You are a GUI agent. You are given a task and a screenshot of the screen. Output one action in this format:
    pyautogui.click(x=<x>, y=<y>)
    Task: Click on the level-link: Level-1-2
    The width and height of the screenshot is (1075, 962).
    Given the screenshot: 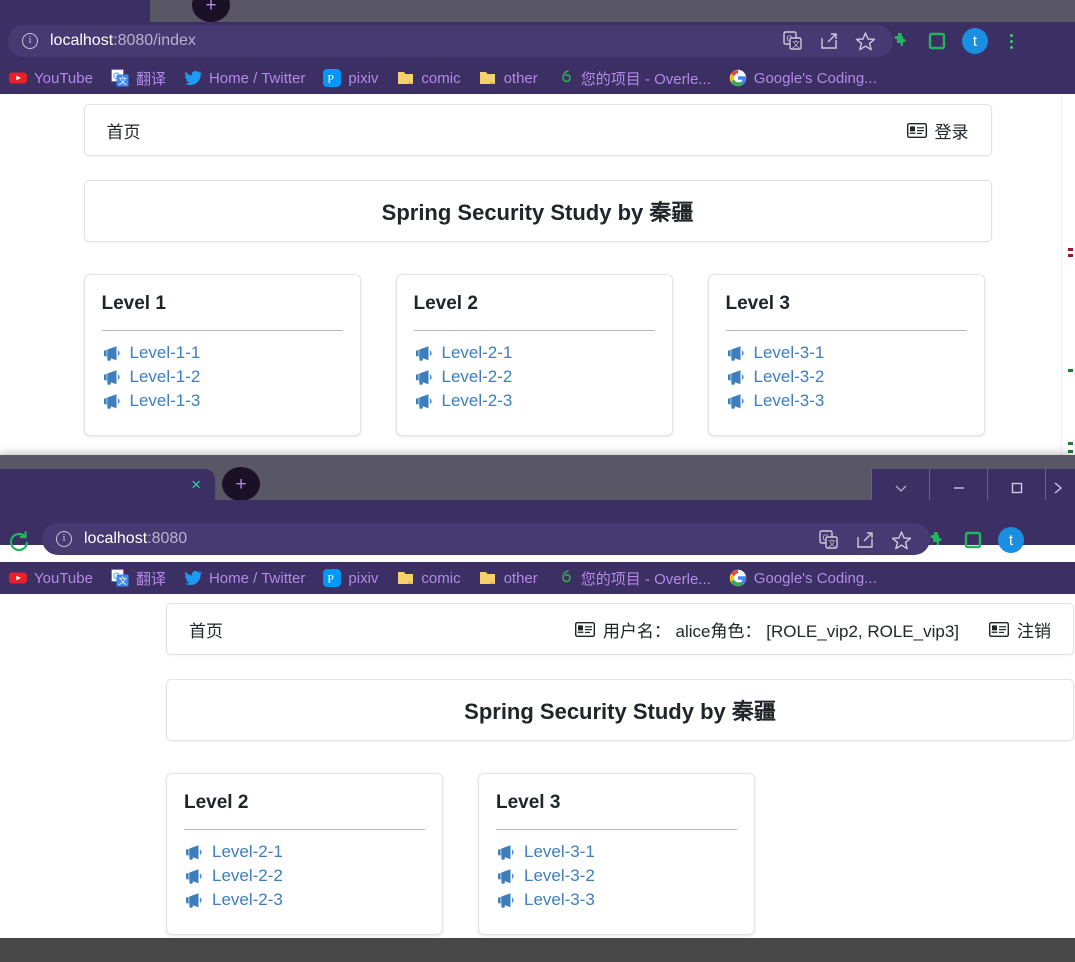 What is the action you would take?
    pyautogui.click(x=222, y=377)
    